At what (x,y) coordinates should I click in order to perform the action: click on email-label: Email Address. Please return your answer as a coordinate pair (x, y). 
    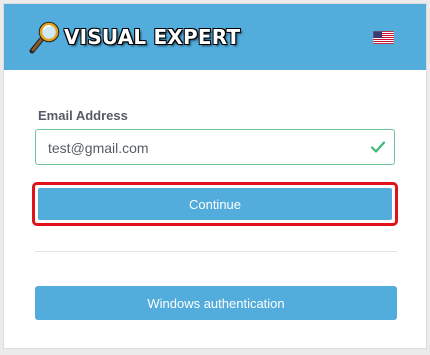
    Looking at the image, I should click on (83, 115).